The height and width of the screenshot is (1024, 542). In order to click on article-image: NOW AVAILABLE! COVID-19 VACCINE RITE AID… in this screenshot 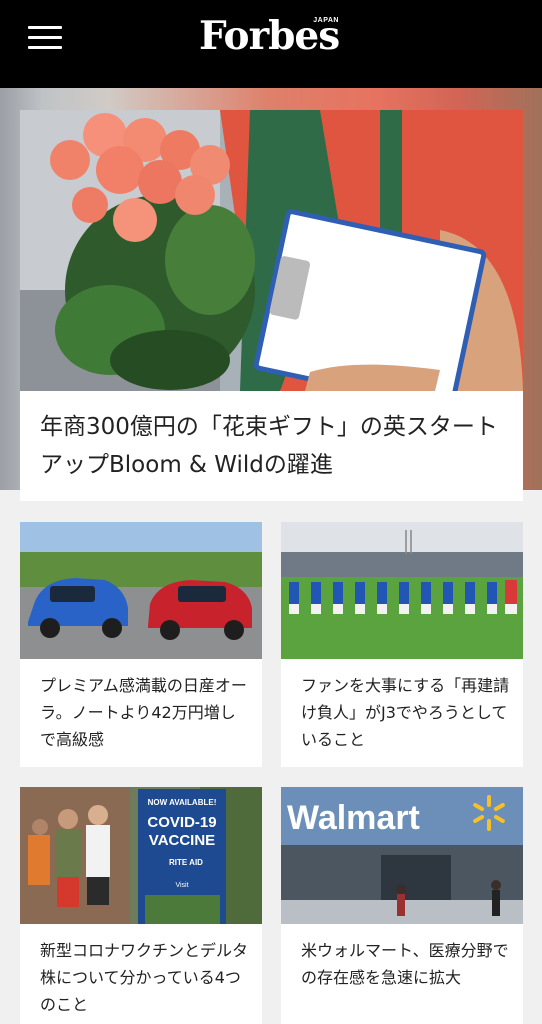, I will do `click(141, 855)`.